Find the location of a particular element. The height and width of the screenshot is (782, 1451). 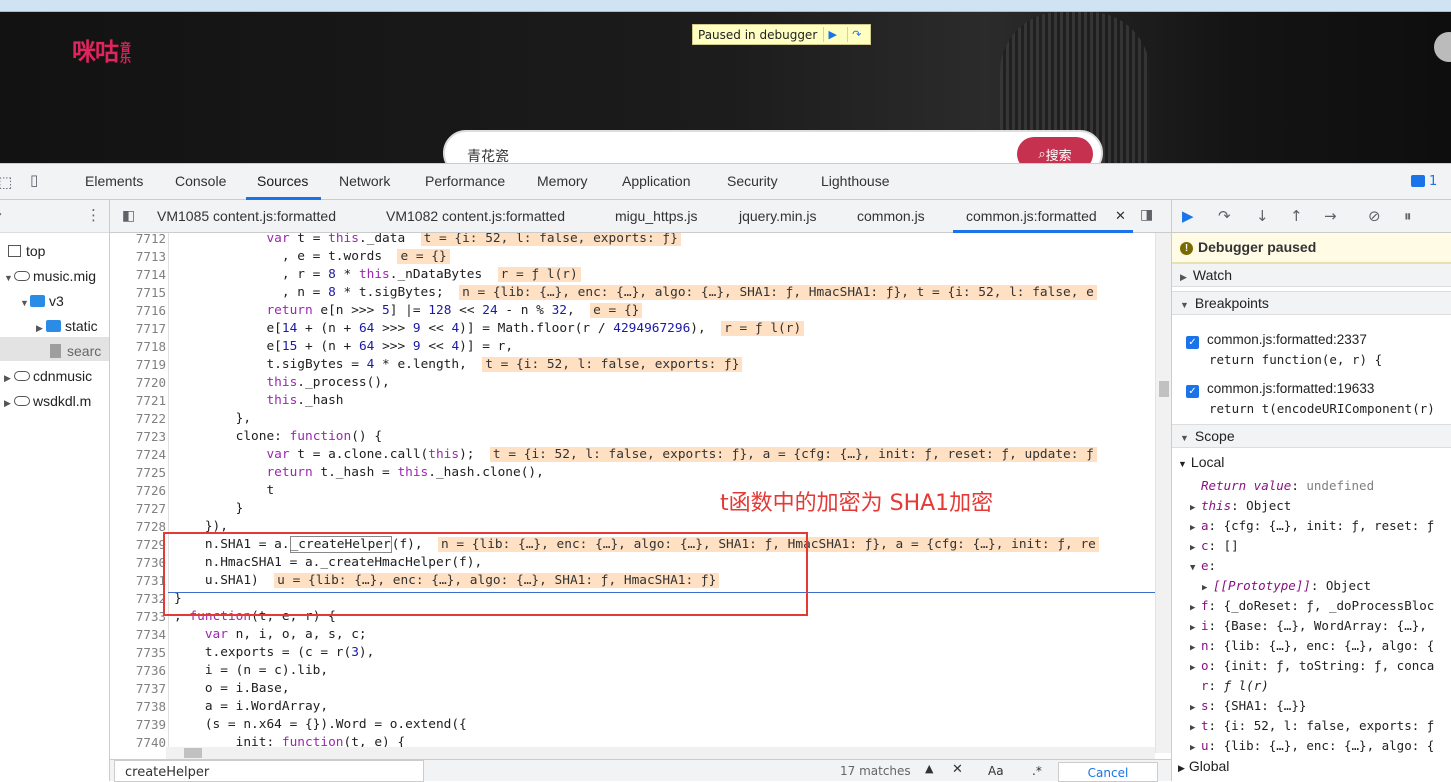

tree-item-music: ▼ music.mig is located at coordinates (50, 276).